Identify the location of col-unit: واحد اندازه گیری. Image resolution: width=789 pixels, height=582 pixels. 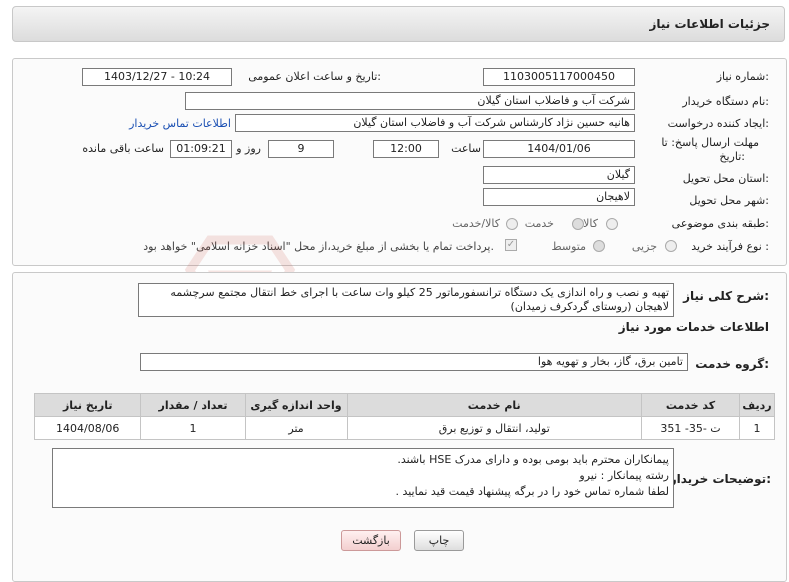
(296, 405).